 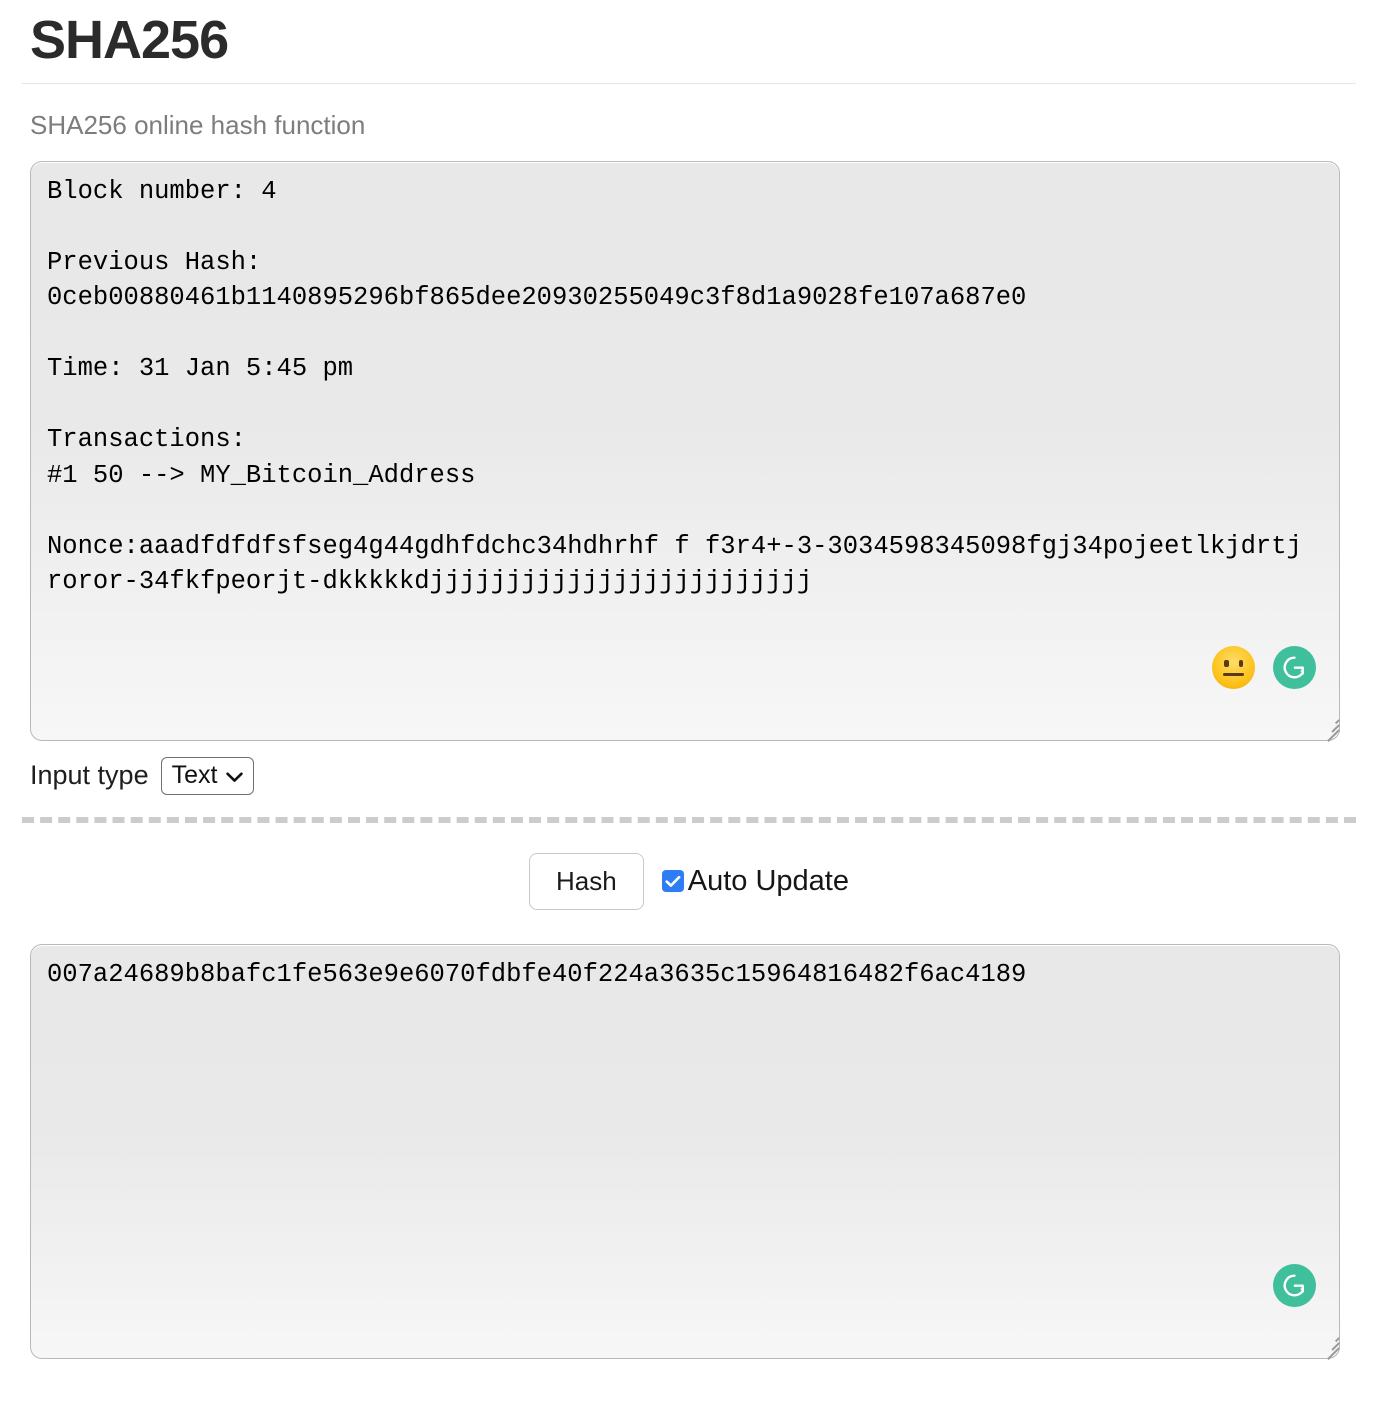 I want to click on hash-controls: Hash Auto Update, so click(x=689, y=881).